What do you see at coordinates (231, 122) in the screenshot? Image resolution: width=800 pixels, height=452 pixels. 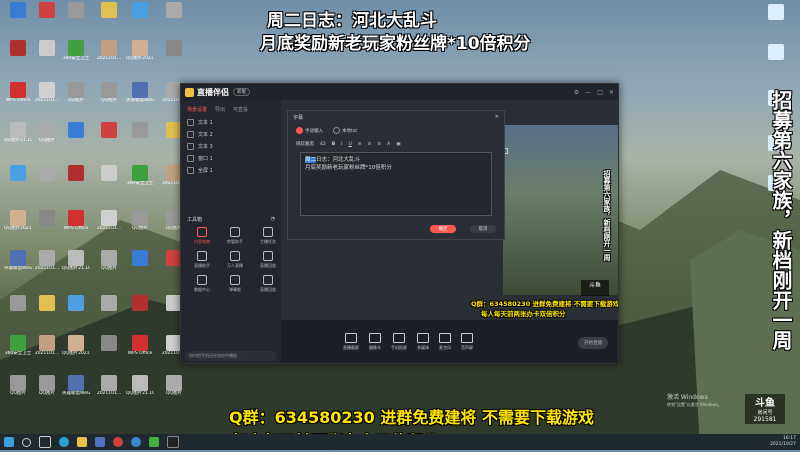 I see `source-item: 文本 1` at bounding box center [231, 122].